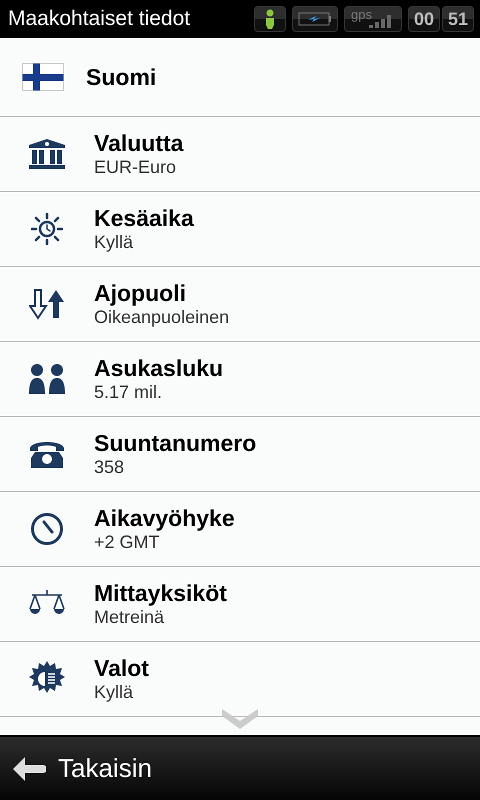  Describe the element at coordinates (164, 518) in the screenshot. I see `info-label: Aikavyöhyke` at that location.